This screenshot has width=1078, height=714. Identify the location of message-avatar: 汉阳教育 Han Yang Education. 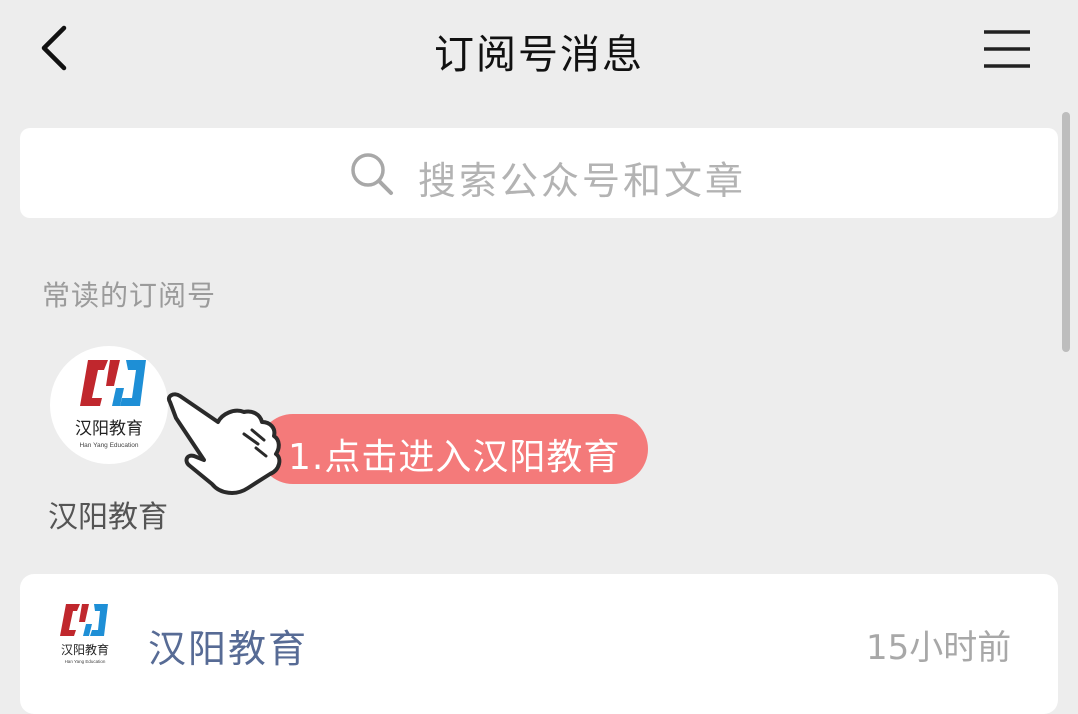
(85, 635).